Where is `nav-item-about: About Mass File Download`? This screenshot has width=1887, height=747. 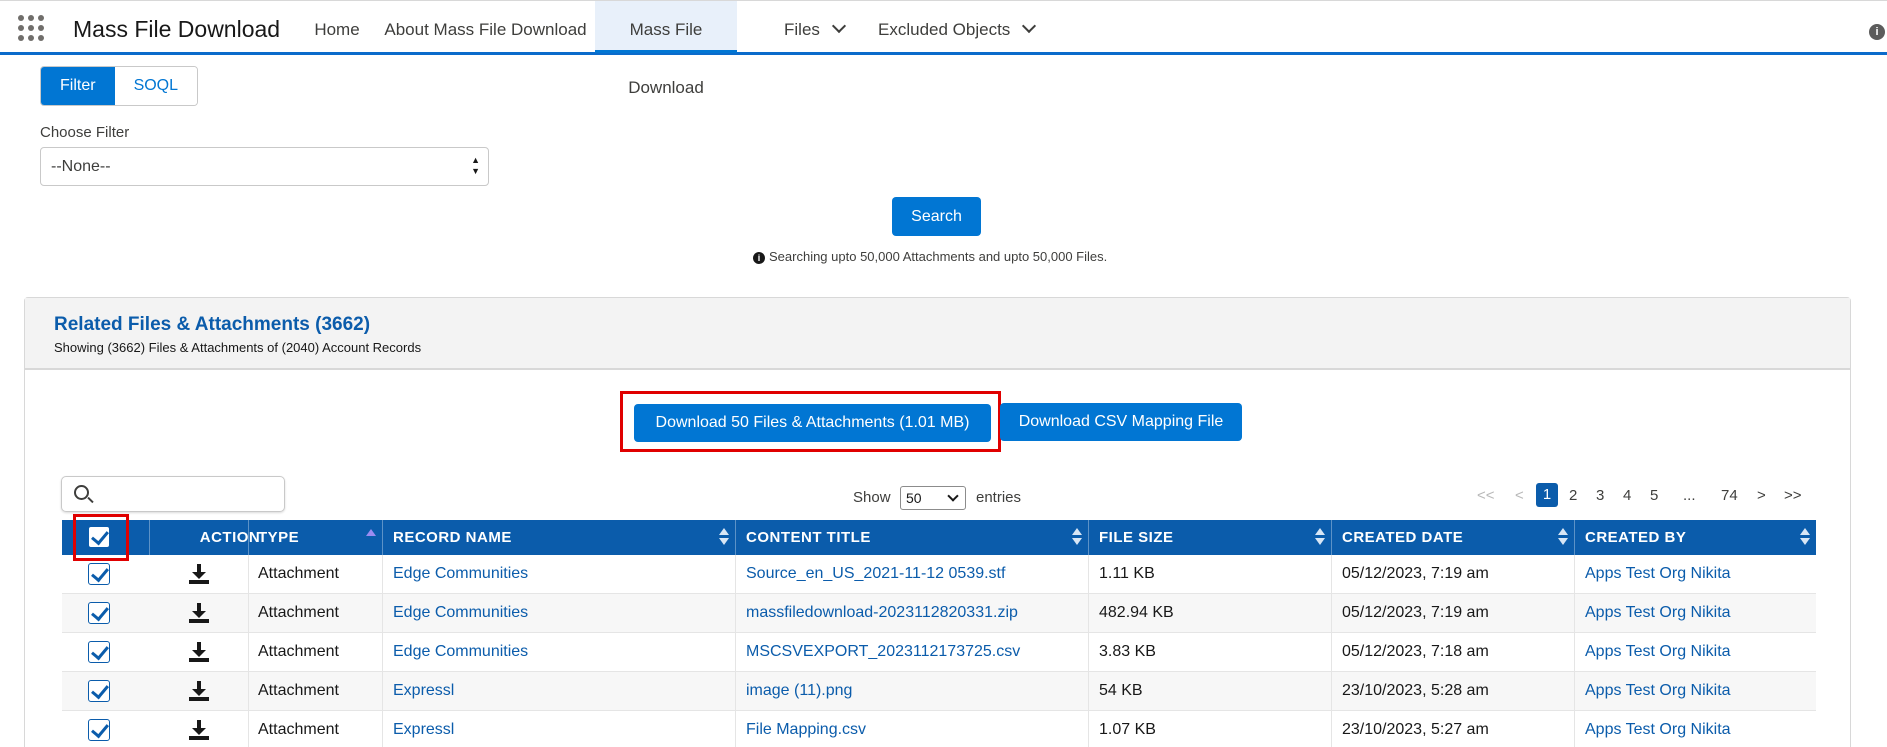 nav-item-about: About Mass File Download is located at coordinates (485, 27).